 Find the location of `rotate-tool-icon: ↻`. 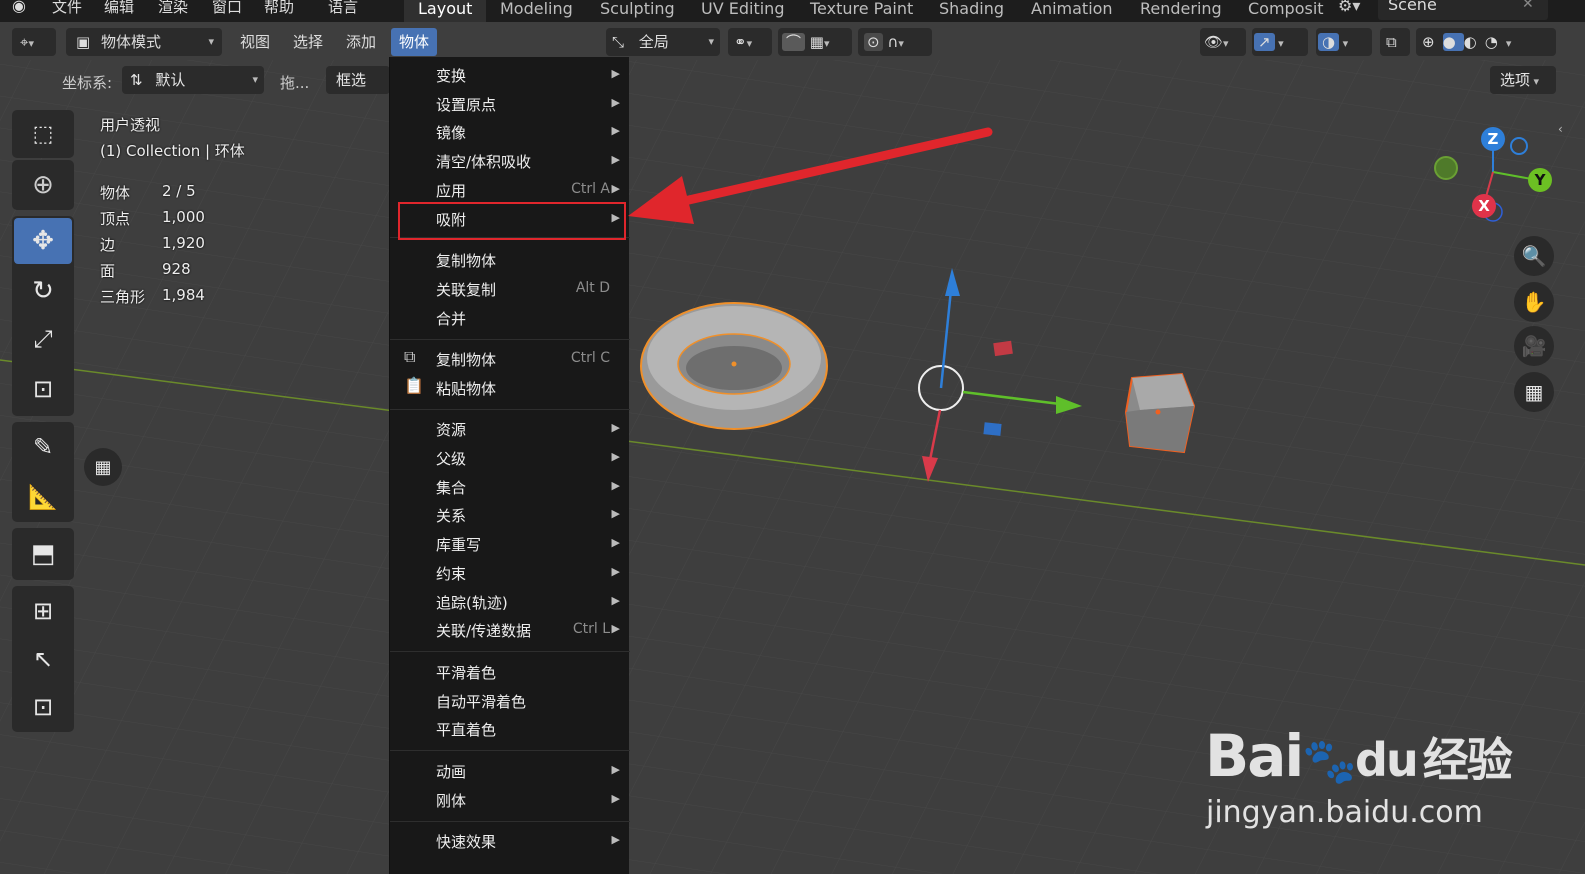

rotate-tool-icon: ↻ is located at coordinates (43, 291).